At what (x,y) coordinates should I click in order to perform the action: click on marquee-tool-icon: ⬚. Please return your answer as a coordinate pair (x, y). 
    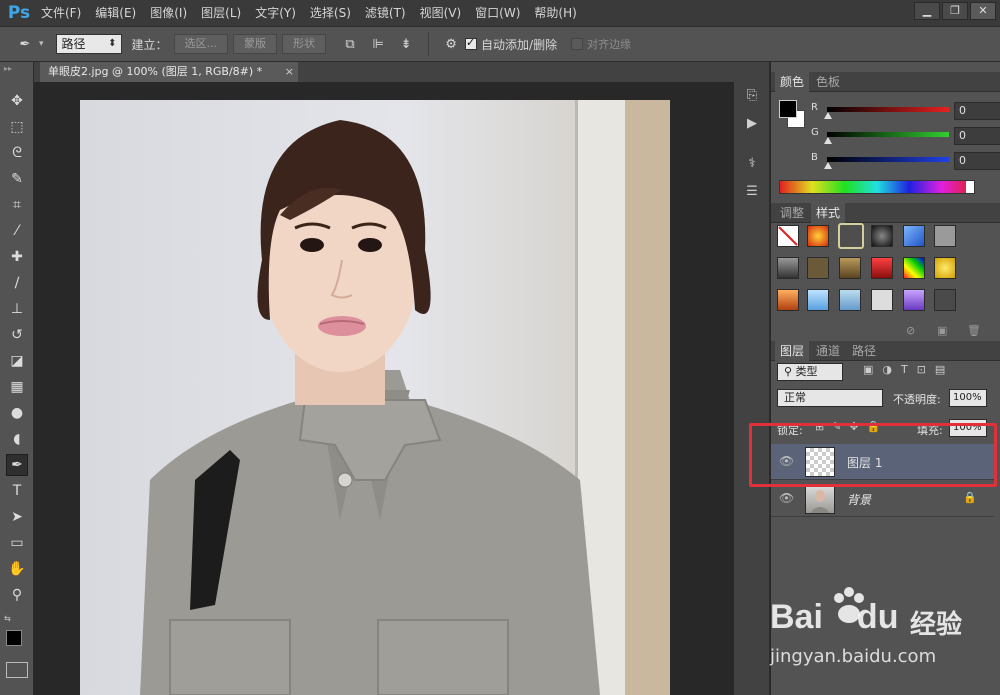
    Looking at the image, I should click on (17, 127).